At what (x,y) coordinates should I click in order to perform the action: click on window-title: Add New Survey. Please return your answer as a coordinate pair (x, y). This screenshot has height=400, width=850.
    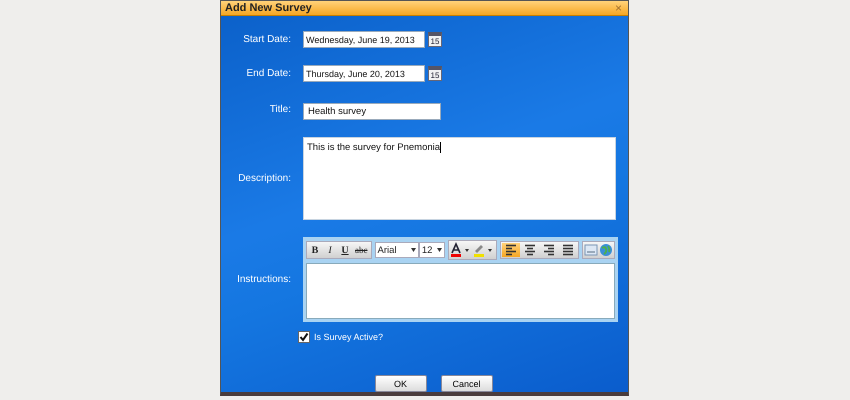
    Looking at the image, I should click on (268, 8).